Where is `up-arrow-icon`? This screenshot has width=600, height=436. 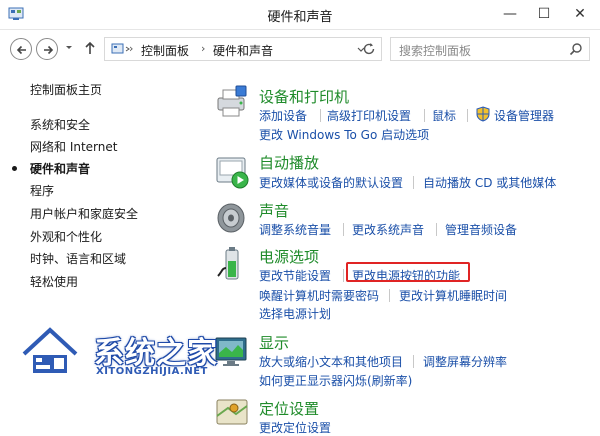
up-arrow-icon is located at coordinates (90, 48).